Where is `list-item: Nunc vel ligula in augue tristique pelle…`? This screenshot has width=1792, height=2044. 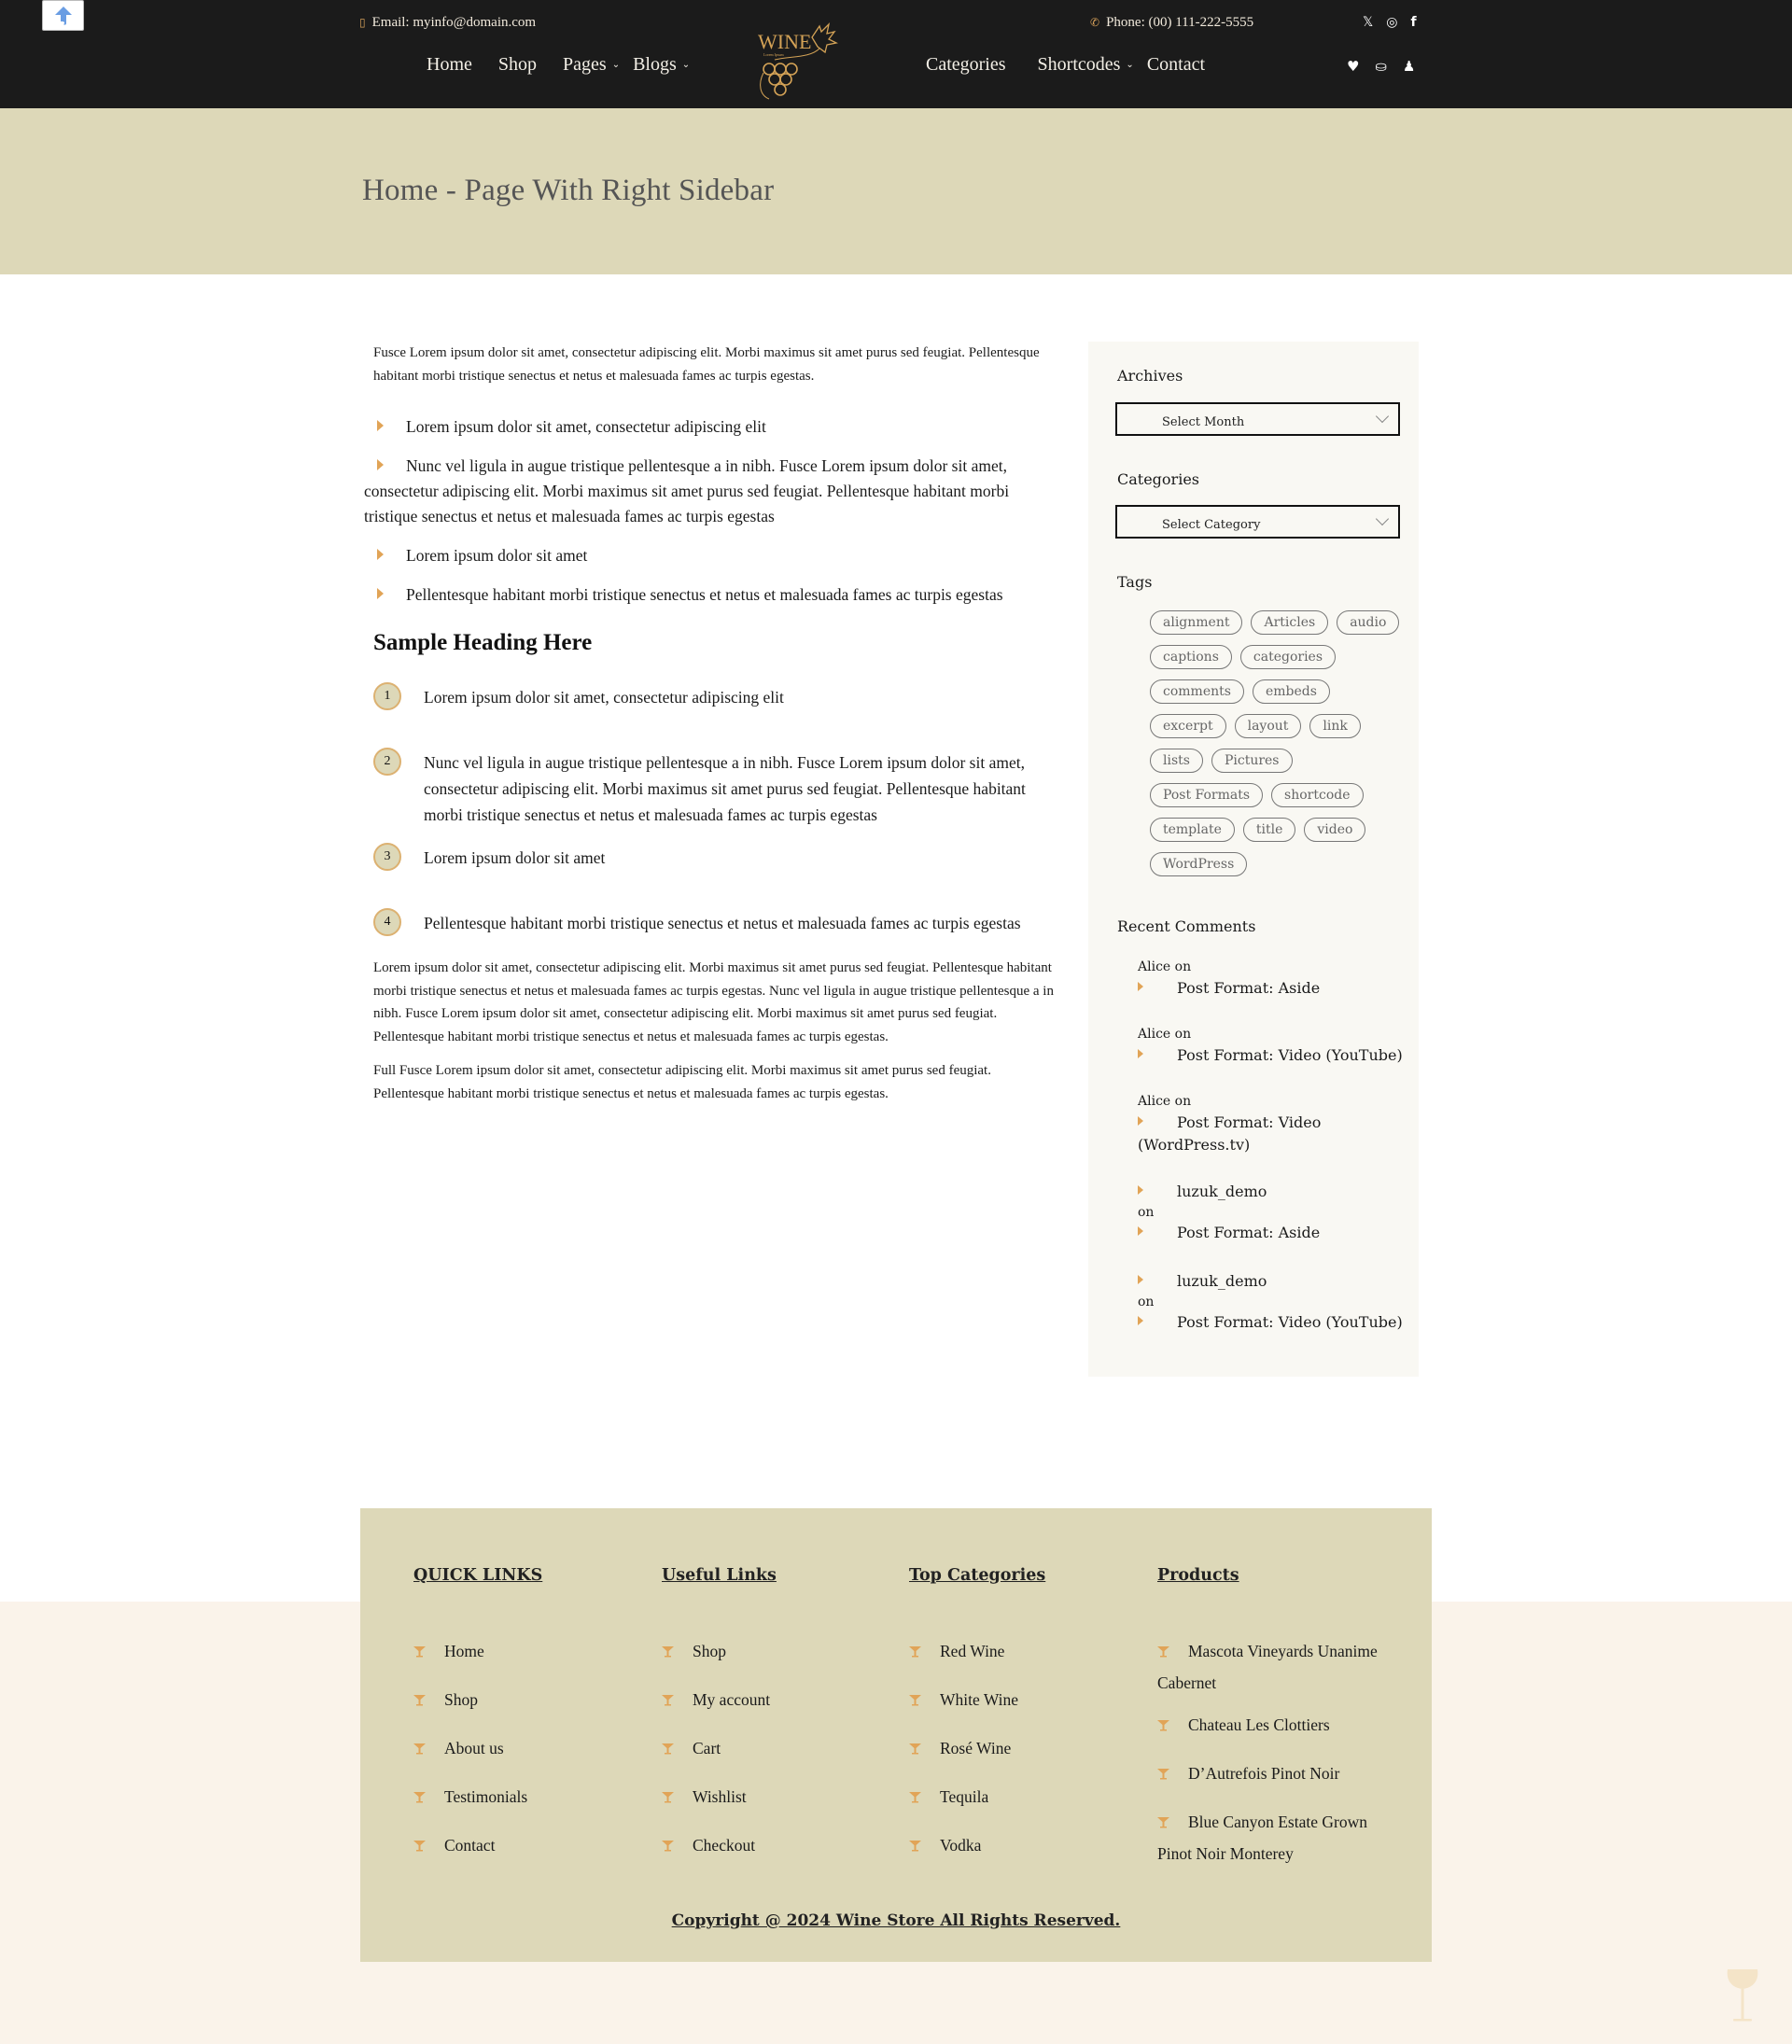
list-item: Nunc vel ligula in augue tristique pelle… is located at coordinates (687, 490).